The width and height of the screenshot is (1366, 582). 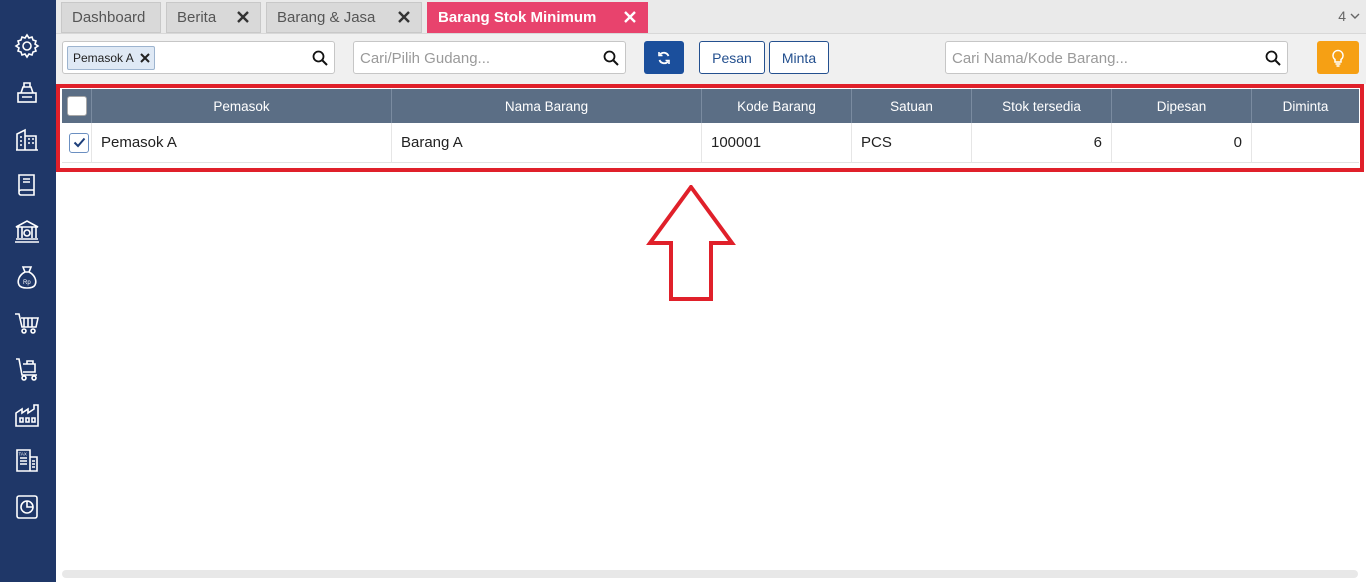 I want to click on delivery-cart-icon, so click(x=27, y=369).